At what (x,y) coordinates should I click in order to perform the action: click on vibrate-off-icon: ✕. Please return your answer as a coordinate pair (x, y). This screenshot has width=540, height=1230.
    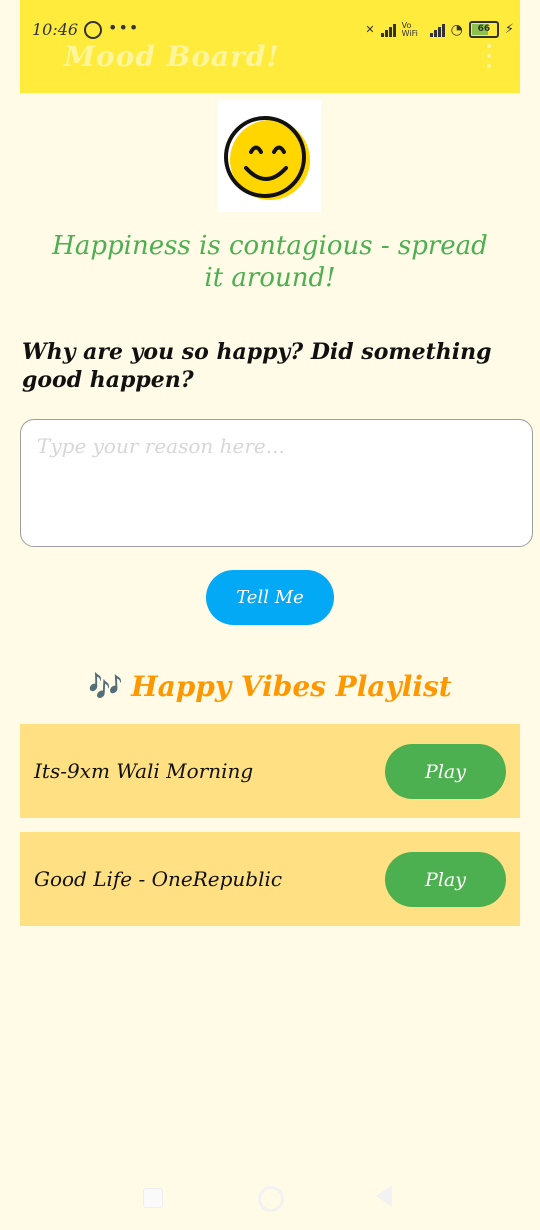
    Looking at the image, I should click on (370, 29).